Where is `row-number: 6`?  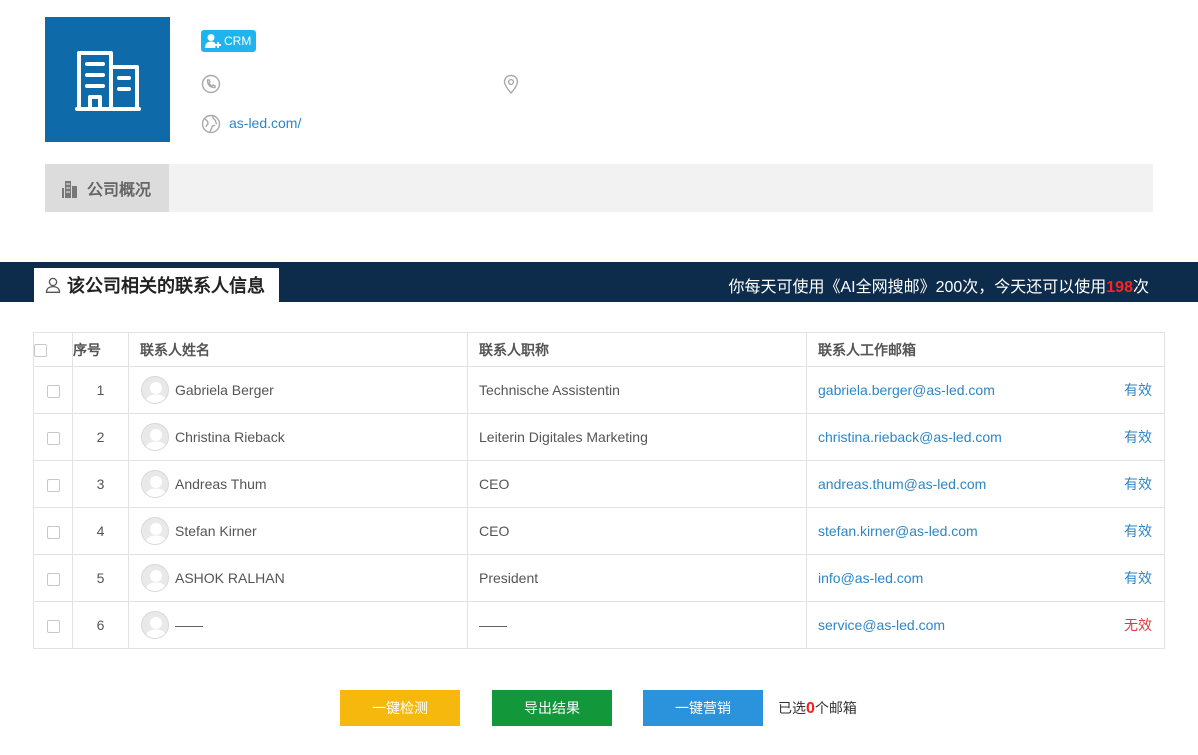 row-number: 6 is located at coordinates (100, 625).